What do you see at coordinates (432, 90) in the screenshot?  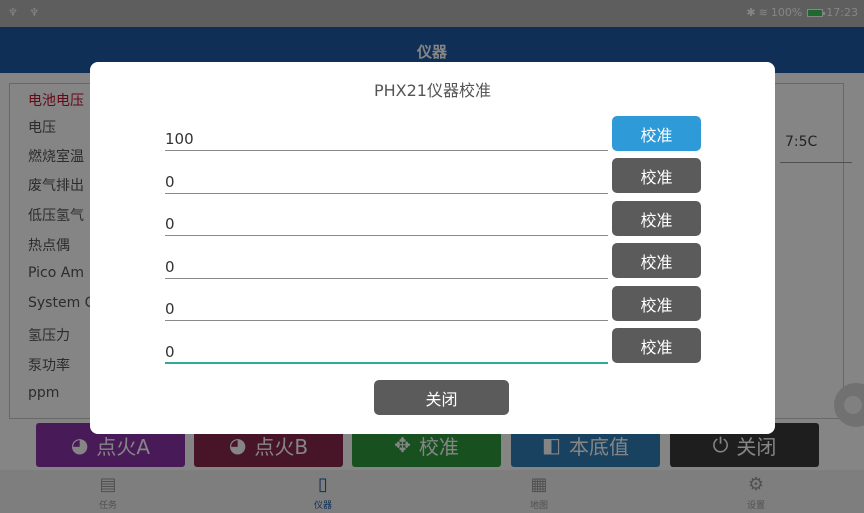 I see `dialog-title: PHX21仪器校准` at bounding box center [432, 90].